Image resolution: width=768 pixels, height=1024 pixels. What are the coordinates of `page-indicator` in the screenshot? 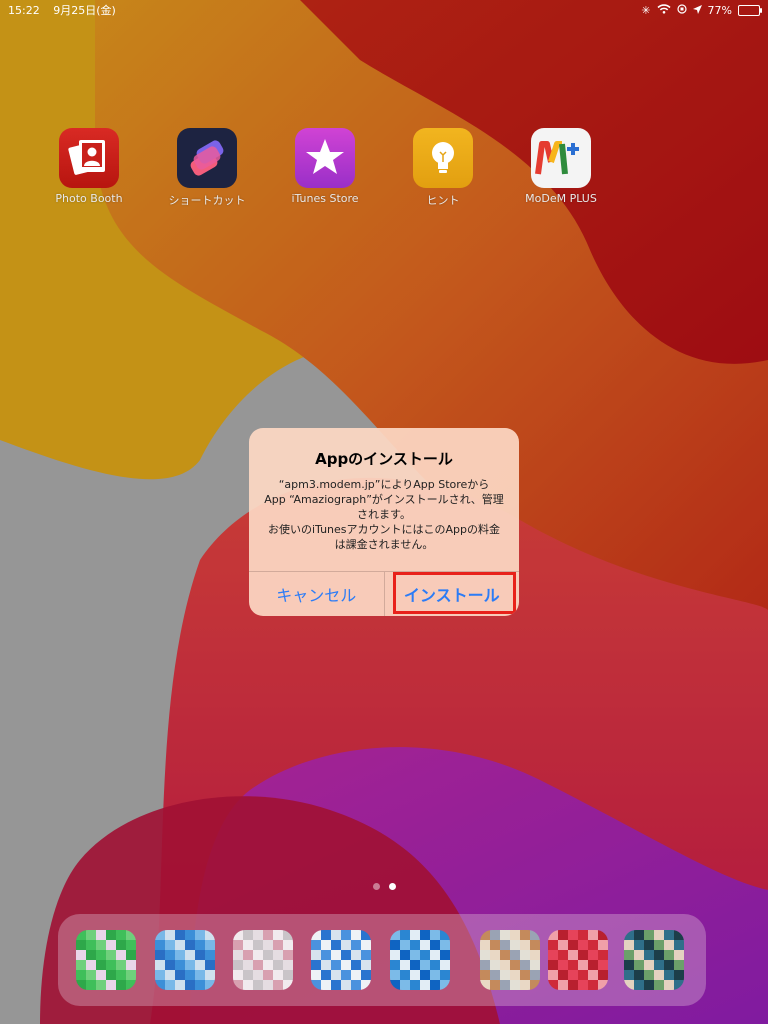 It's located at (384, 886).